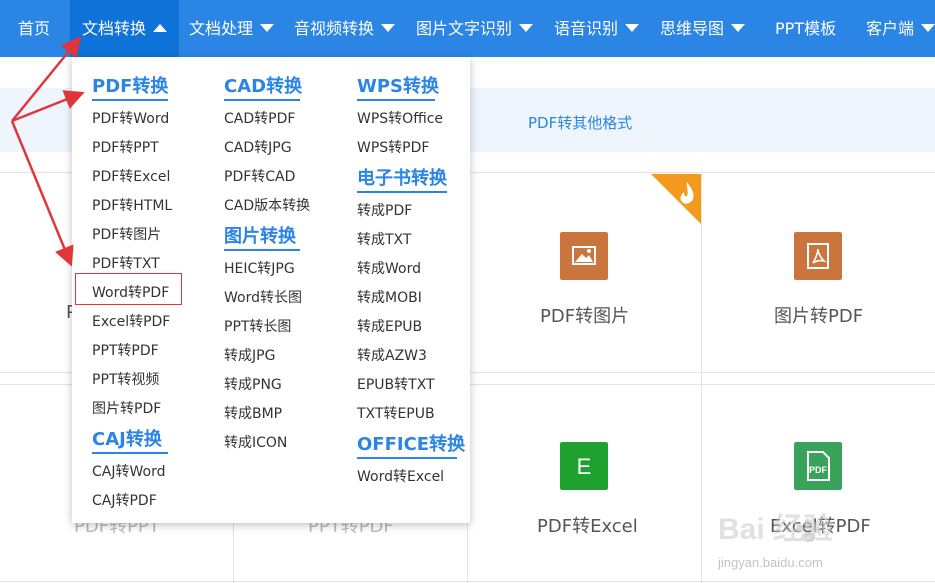  I want to click on annotation-arrows, so click(47, 151).